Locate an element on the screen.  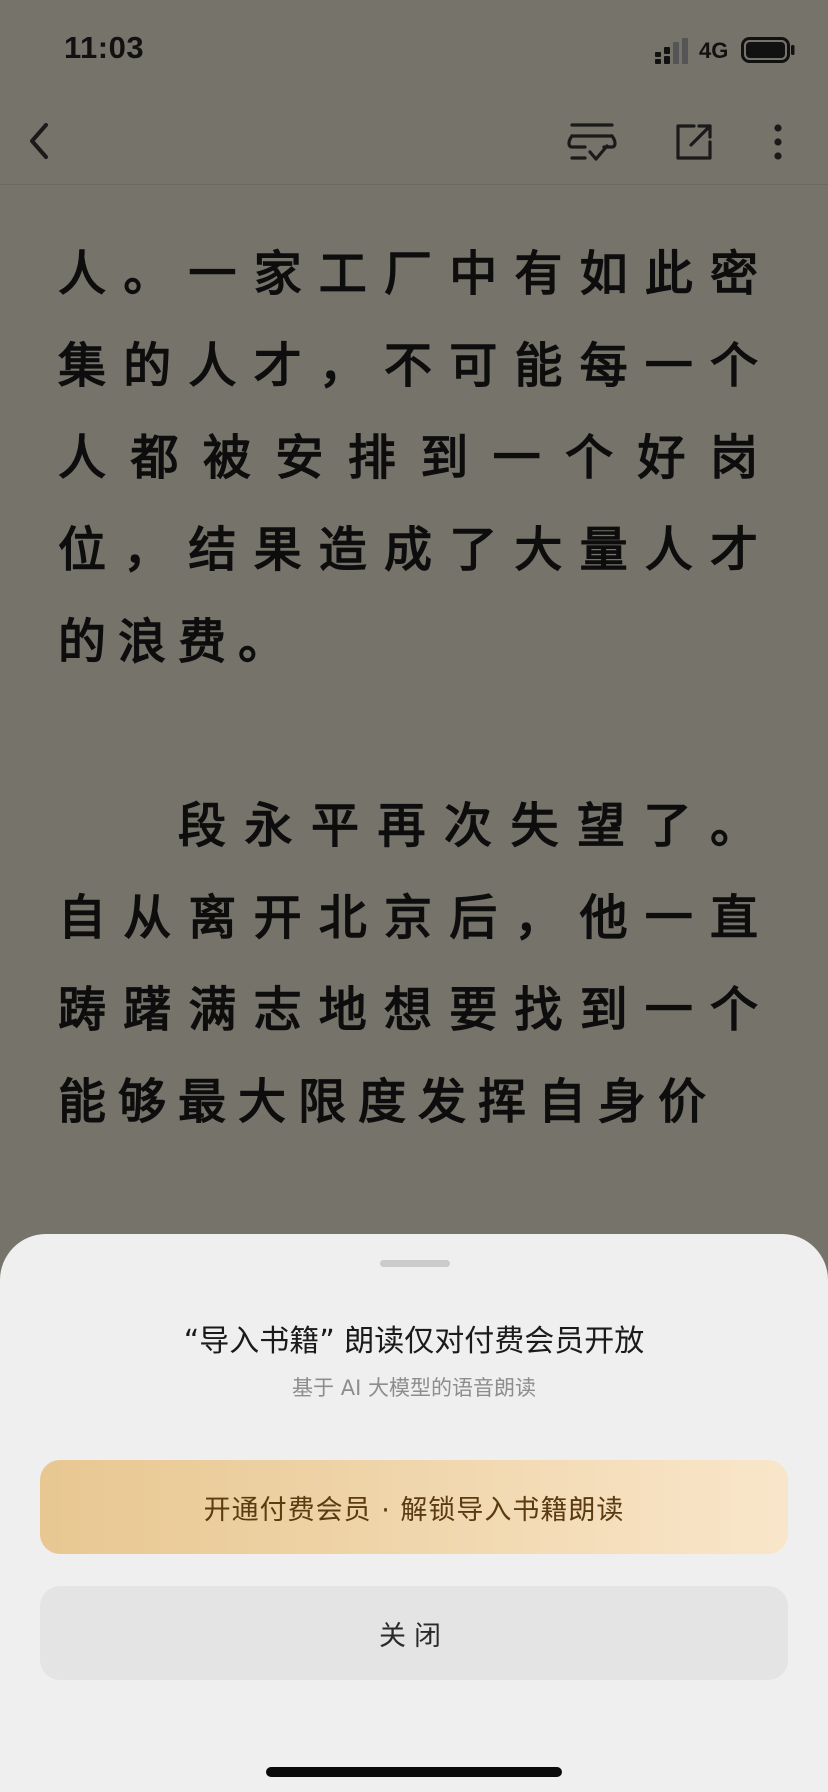
unlock-membership-button: 开通付费会员 · 解锁导入书籍朗读 is located at coordinates (414, 1507).